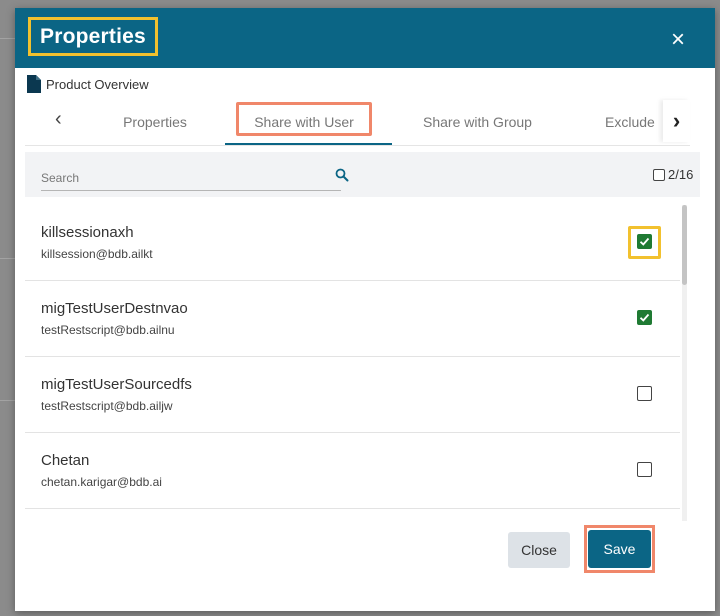  I want to click on tab-properties: Properties, so click(155, 121).